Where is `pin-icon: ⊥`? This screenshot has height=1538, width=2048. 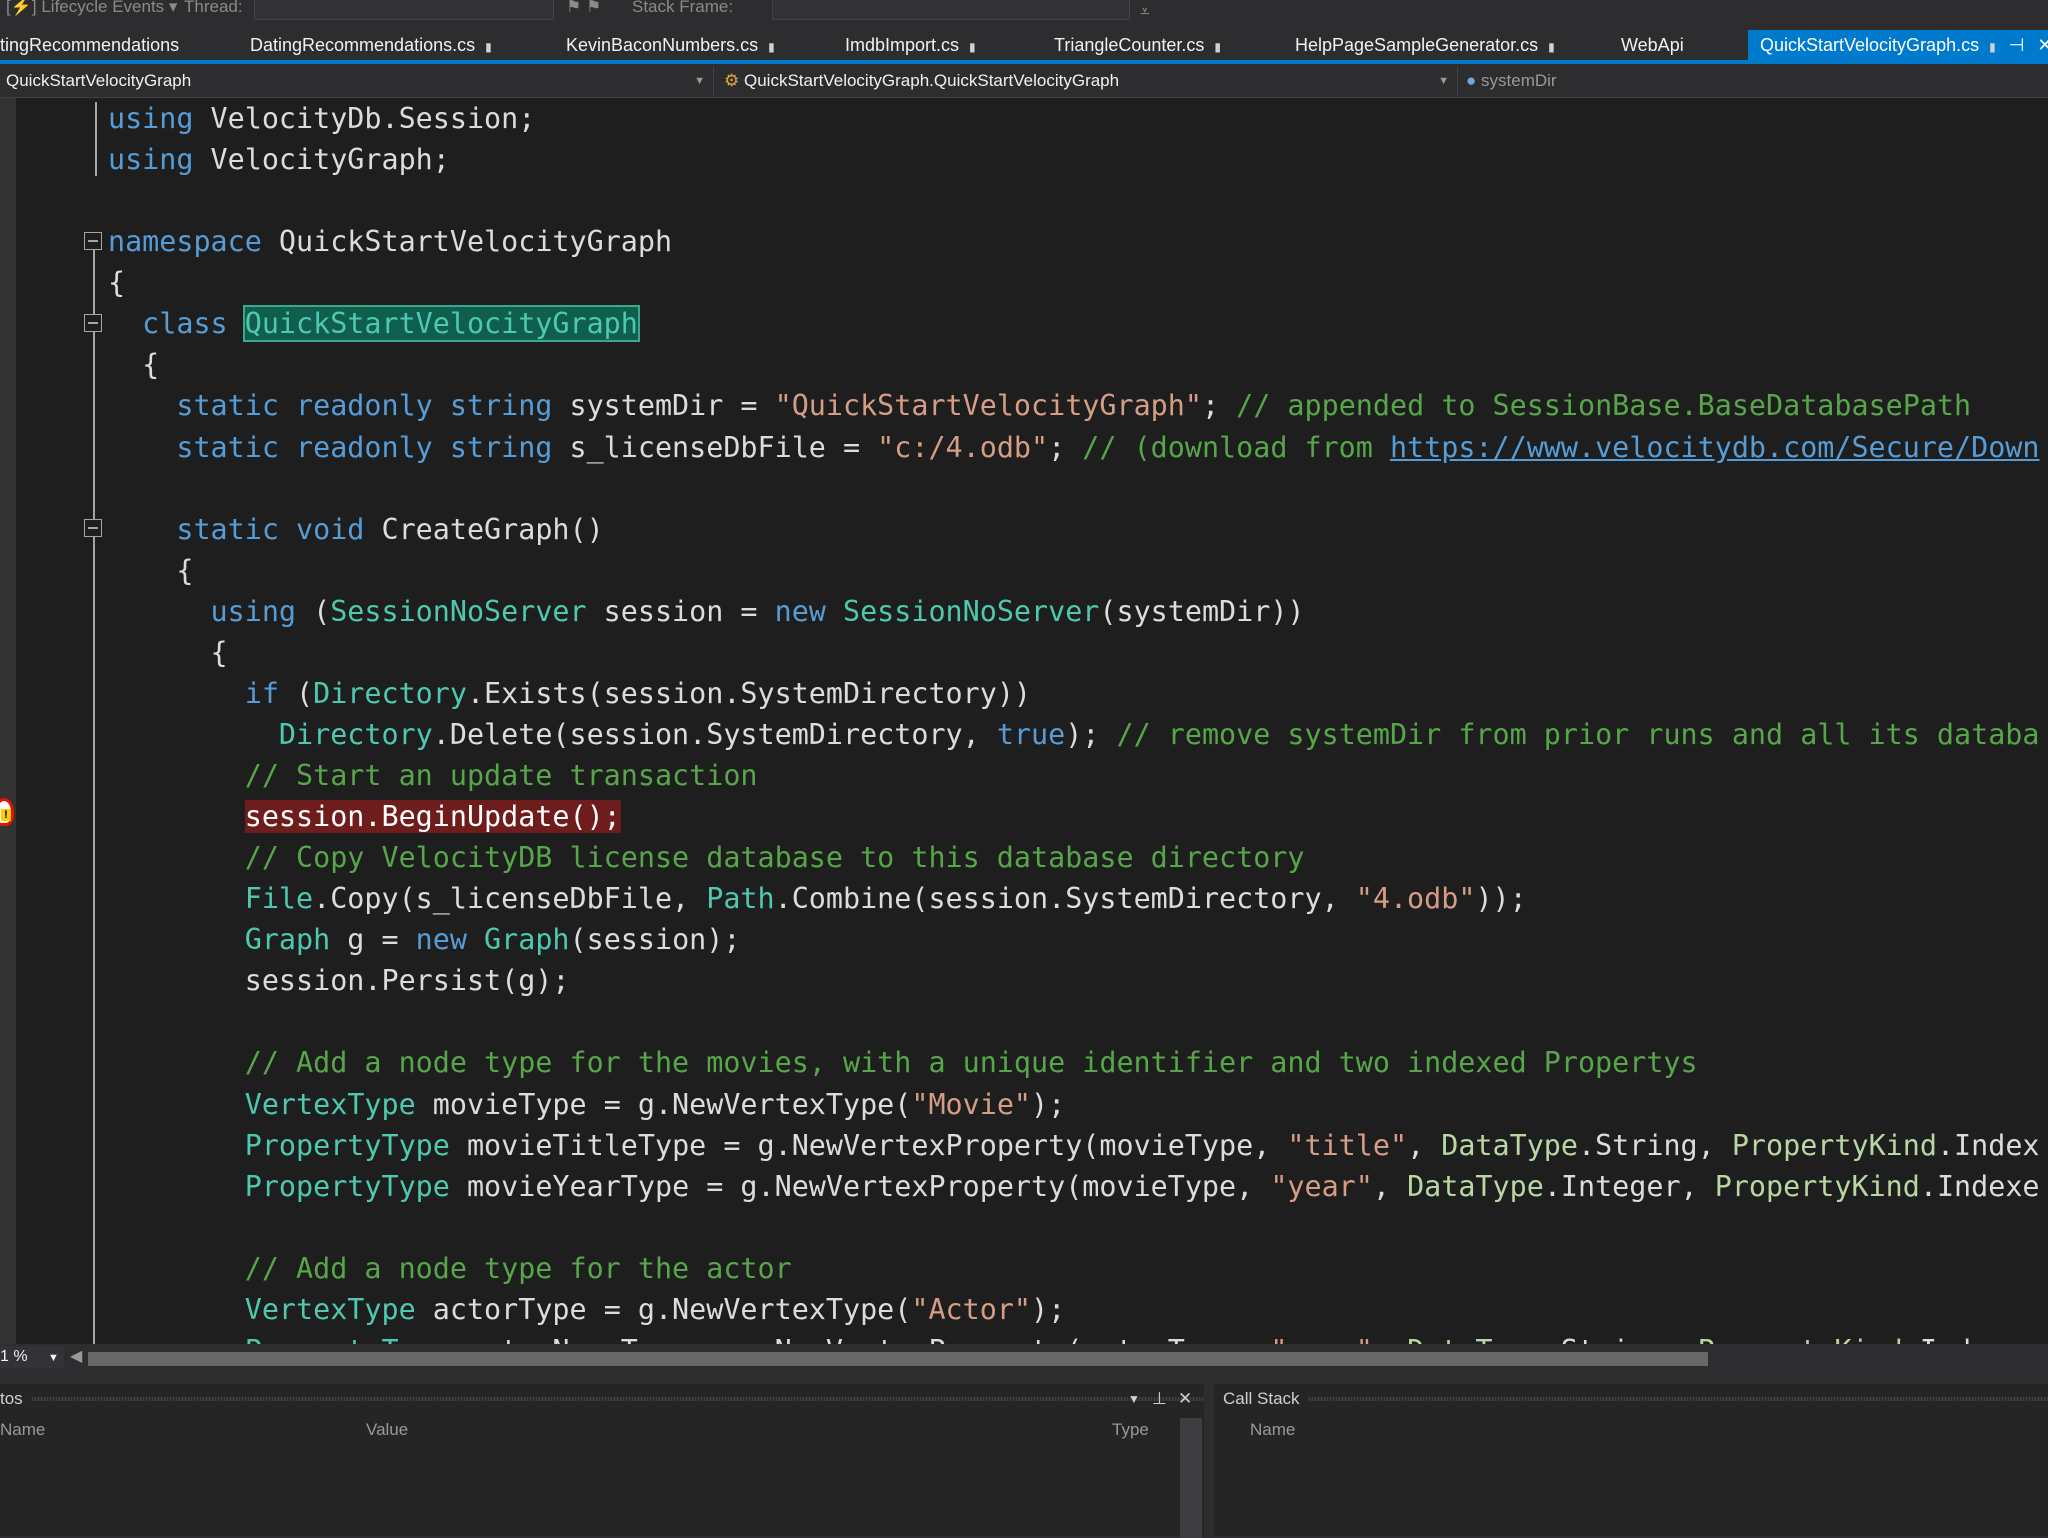 pin-icon: ⊥ is located at coordinates (1159, 1399).